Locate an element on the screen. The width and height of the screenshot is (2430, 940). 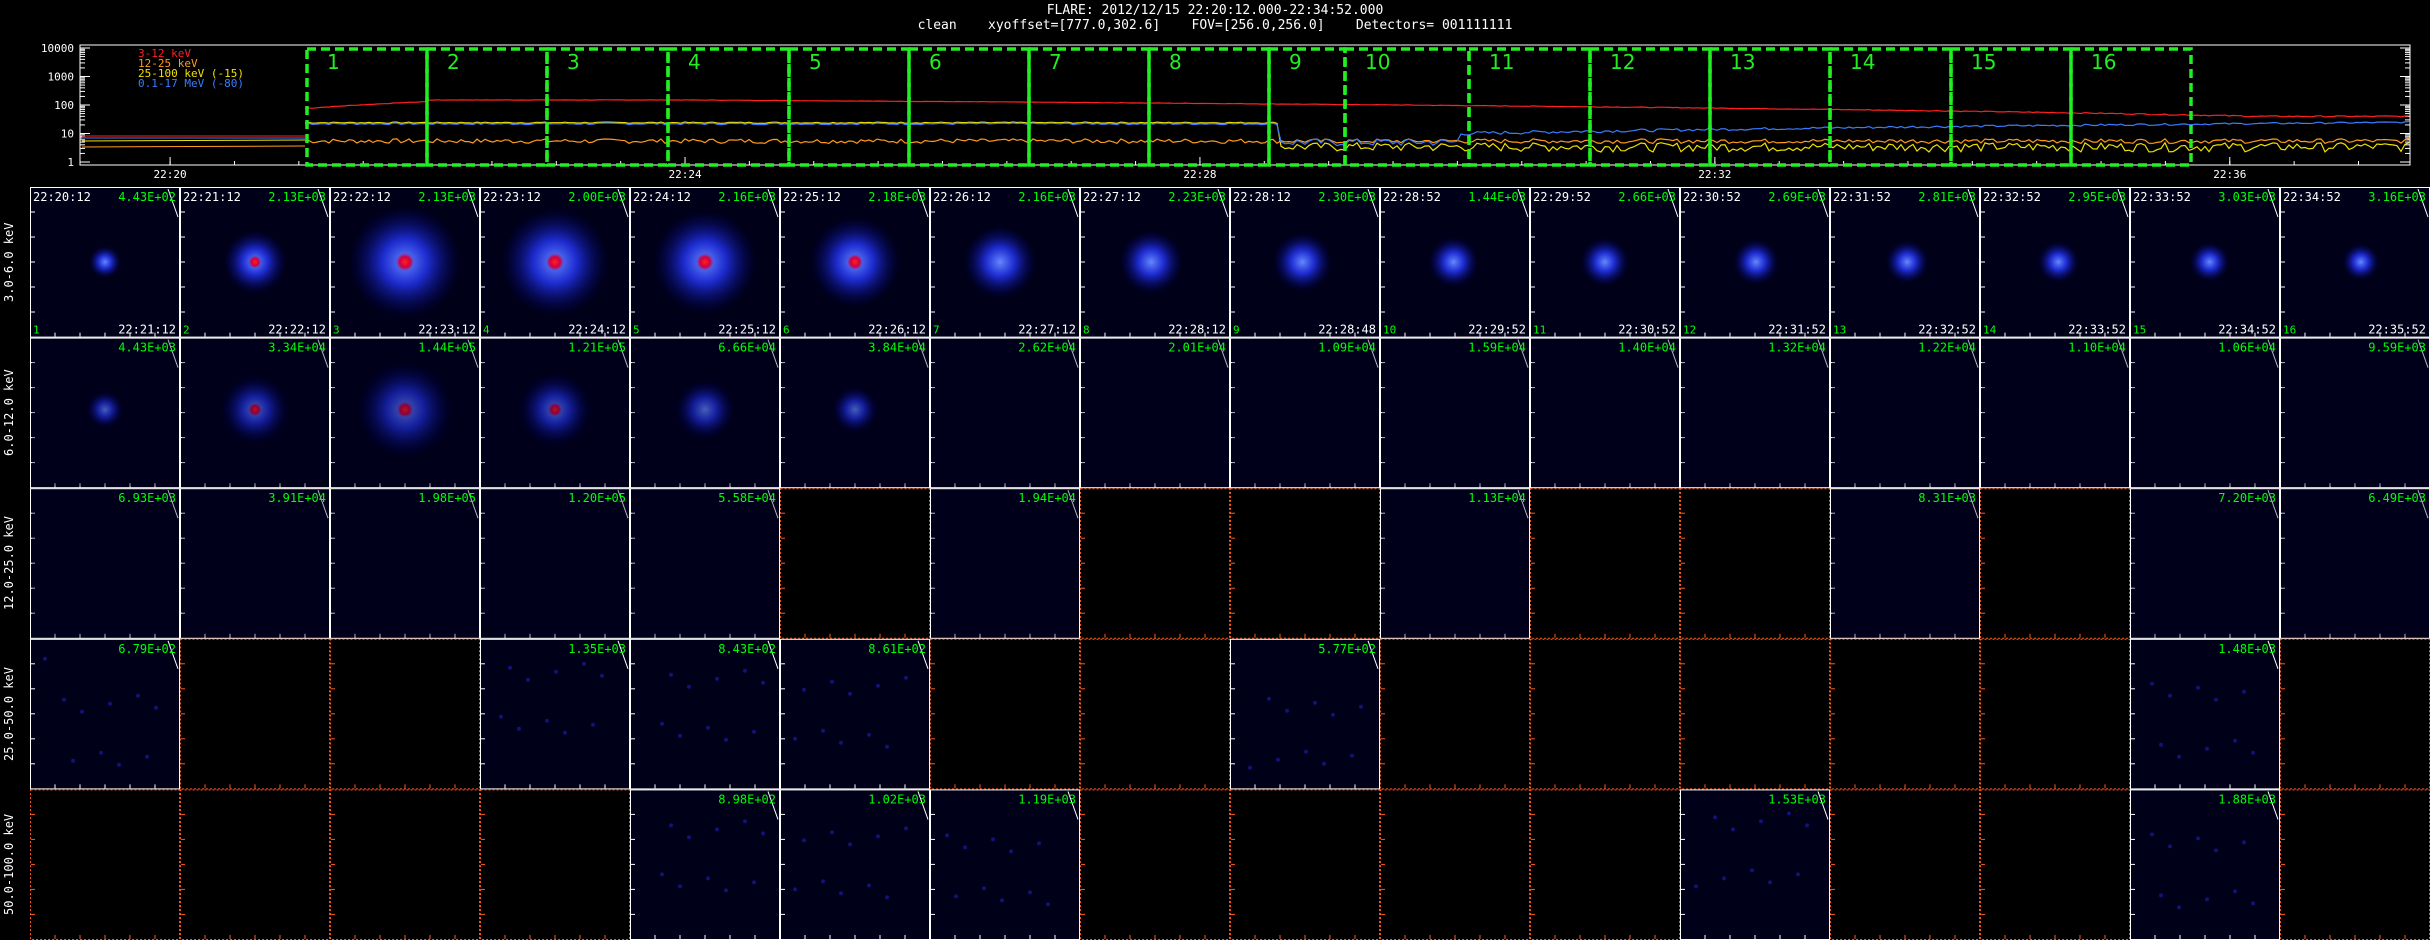
max-value-label: 1.59E+04 is located at coordinates (1497, 348).